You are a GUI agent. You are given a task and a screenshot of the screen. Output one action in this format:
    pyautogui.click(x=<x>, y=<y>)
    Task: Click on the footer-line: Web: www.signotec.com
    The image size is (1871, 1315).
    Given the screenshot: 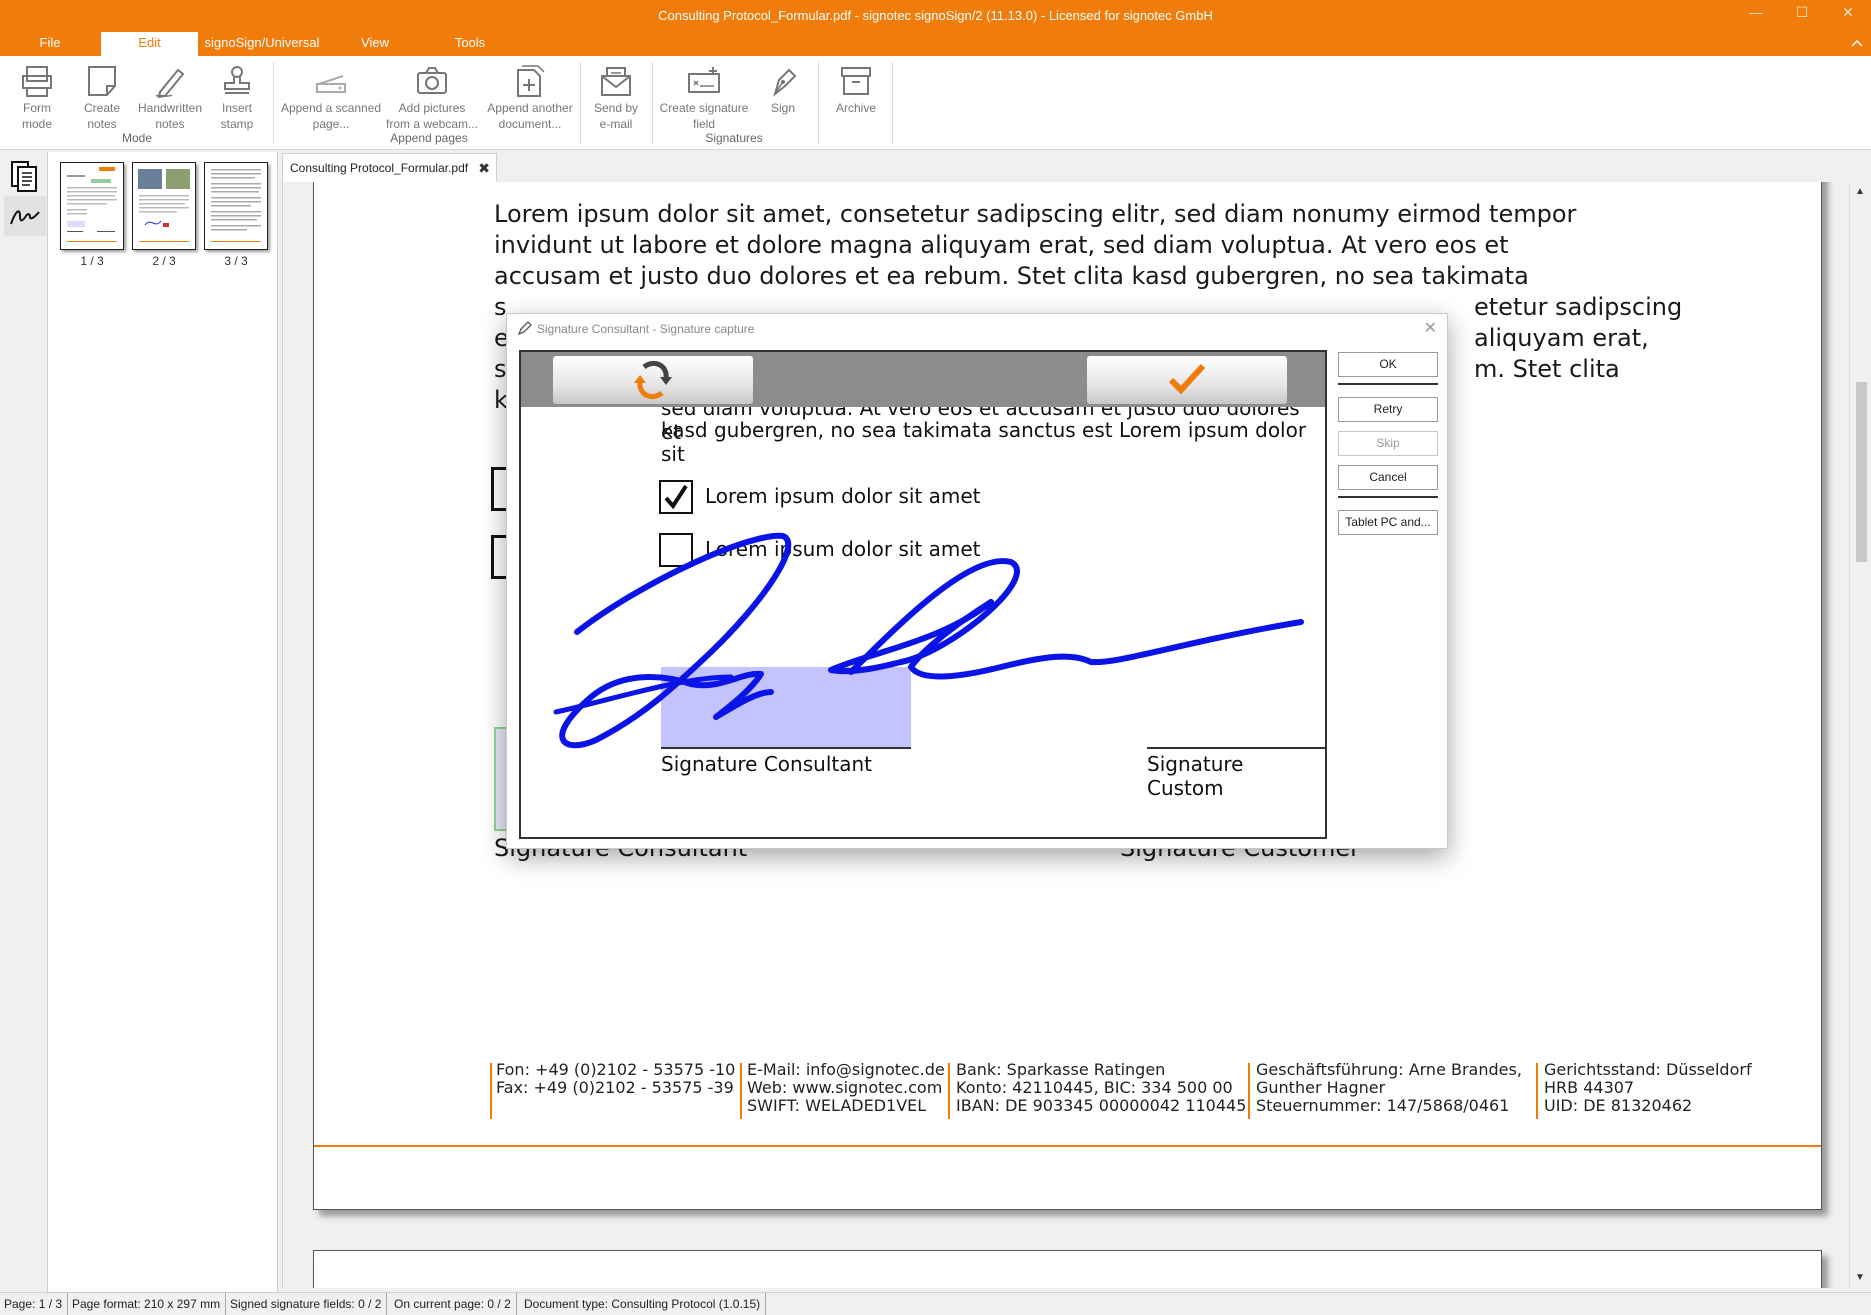 What is the action you would take?
    pyautogui.click(x=845, y=1087)
    